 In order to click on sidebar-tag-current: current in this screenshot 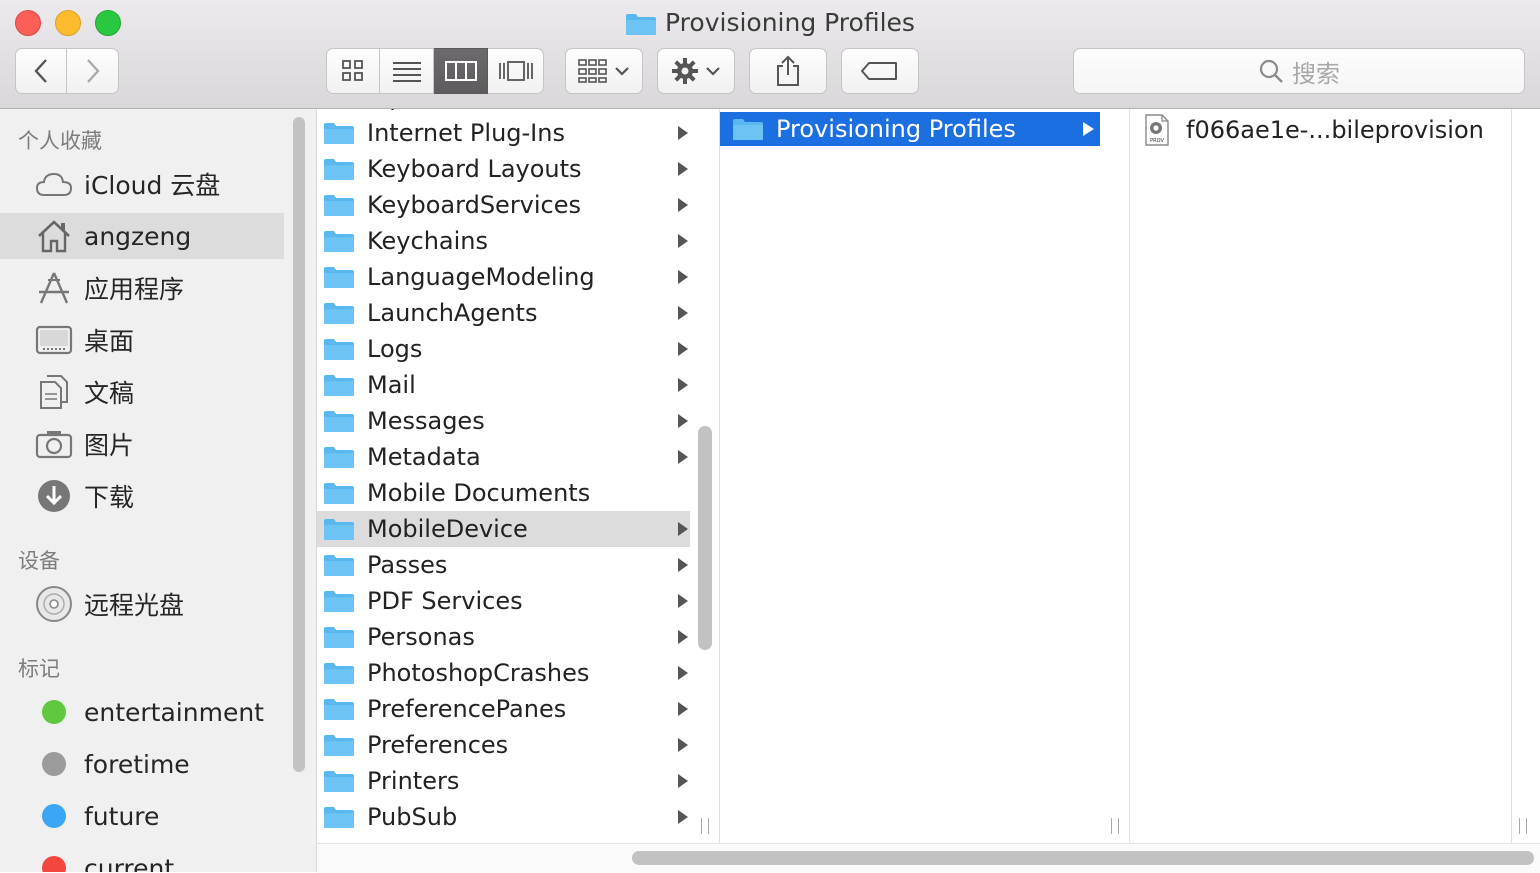, I will do `click(142, 858)`.